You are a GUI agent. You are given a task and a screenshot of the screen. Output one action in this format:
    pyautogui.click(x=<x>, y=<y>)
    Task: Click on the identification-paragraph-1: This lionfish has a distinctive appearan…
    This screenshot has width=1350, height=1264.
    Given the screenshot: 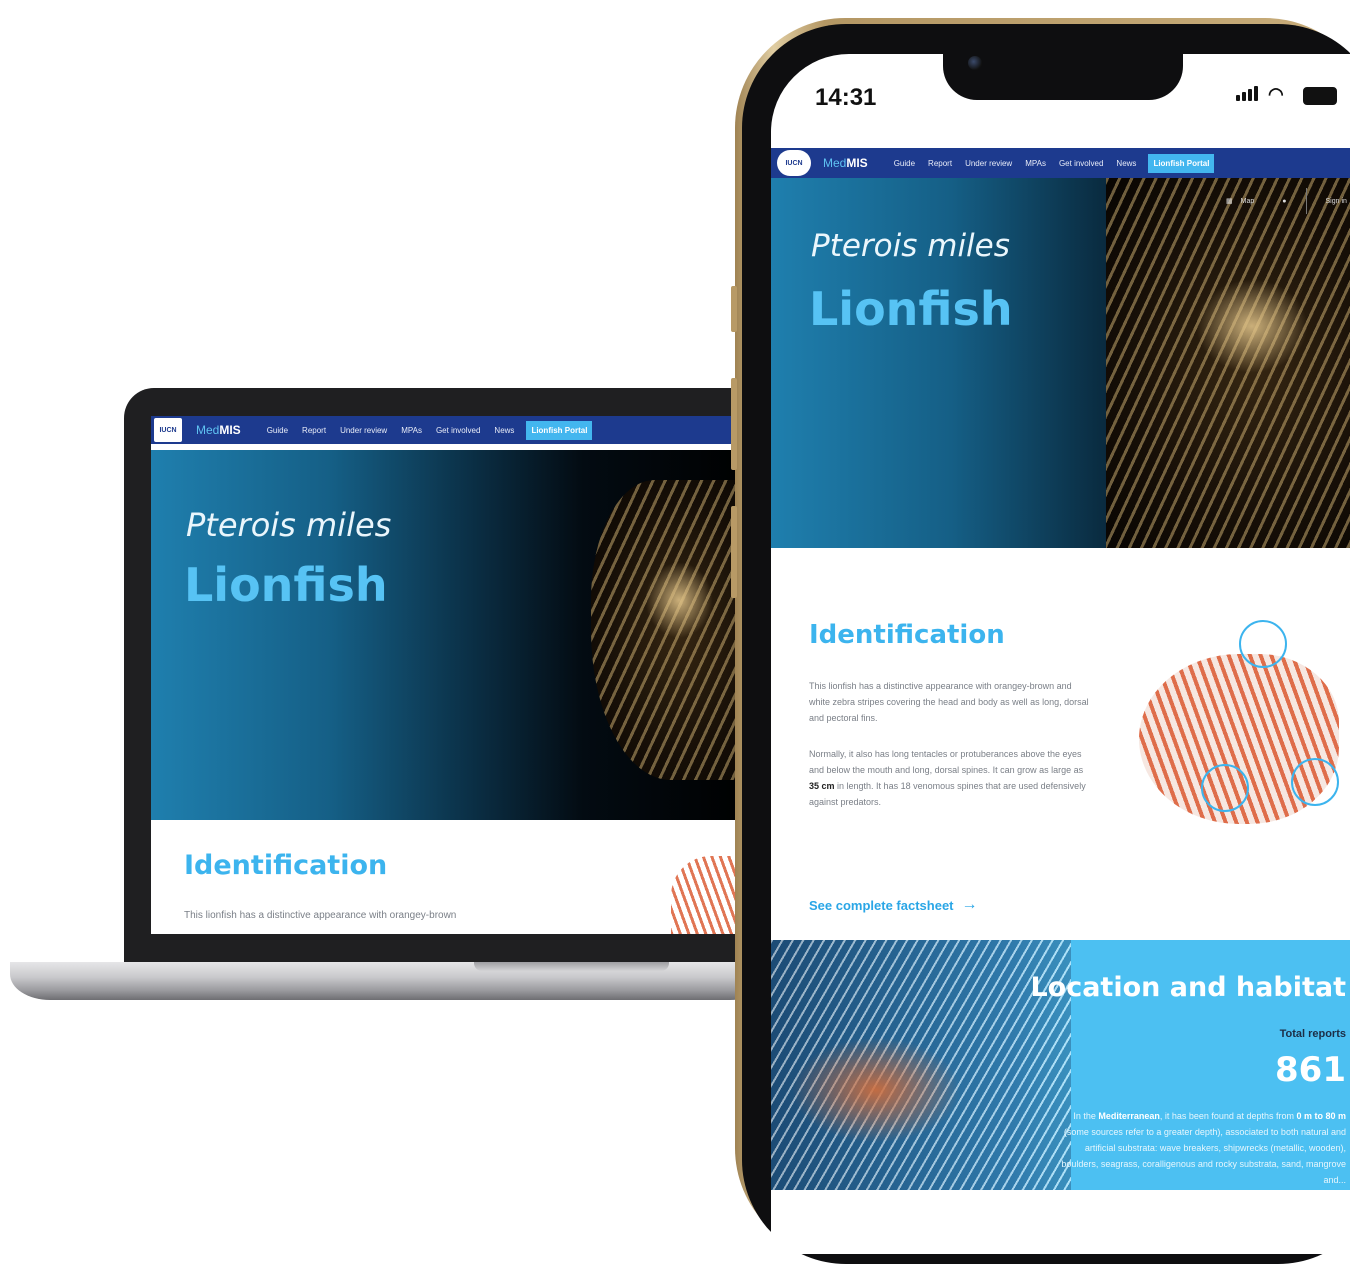 What is the action you would take?
    pyautogui.click(x=949, y=702)
    